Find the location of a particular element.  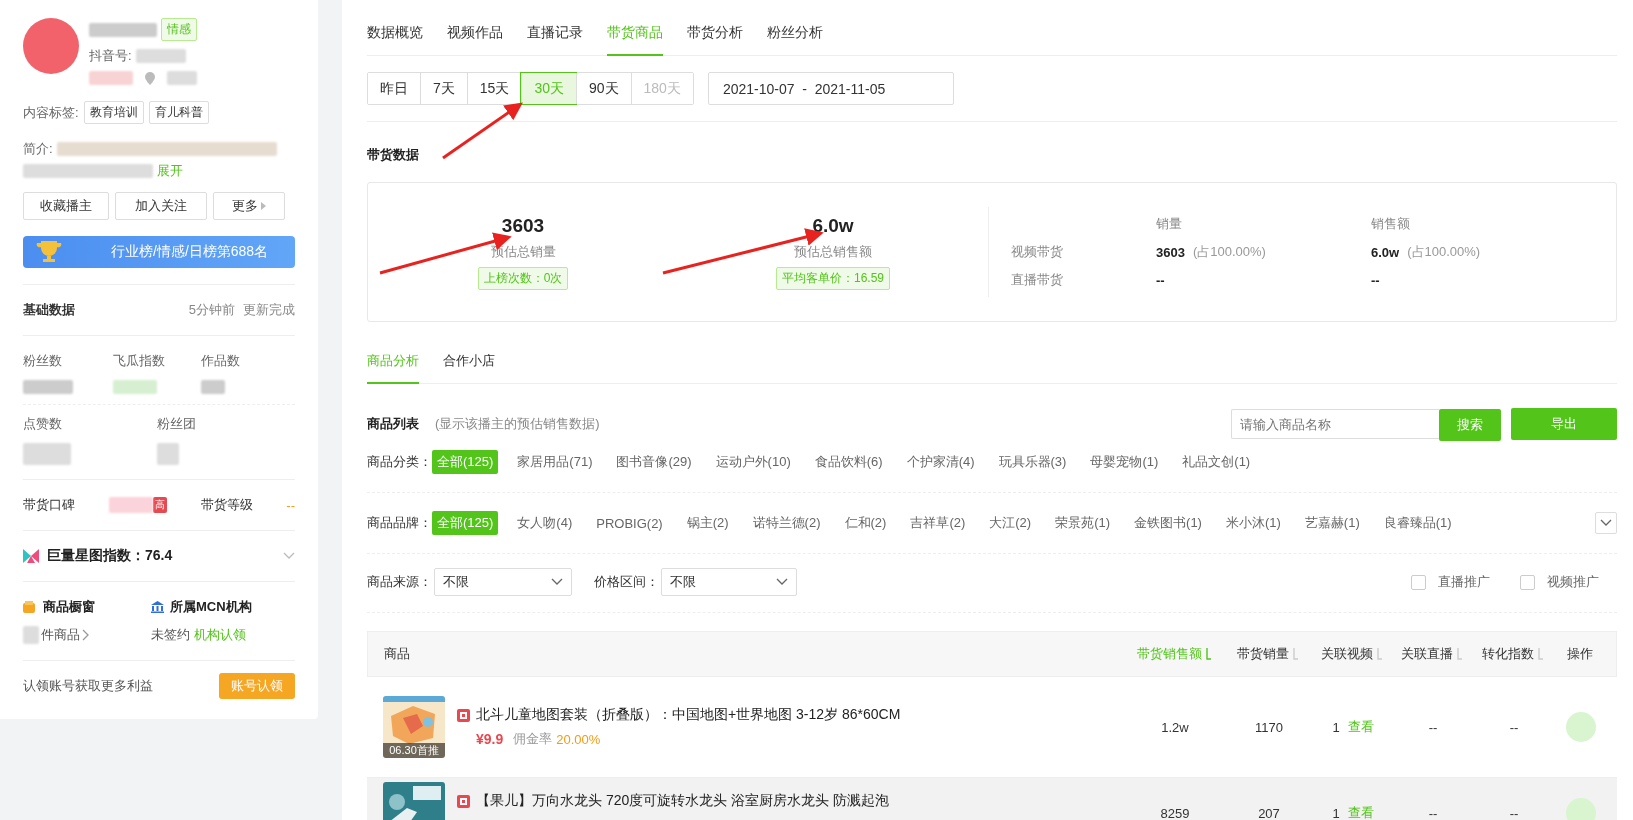

summary-label: 预估总销量 is located at coordinates (523, 251).